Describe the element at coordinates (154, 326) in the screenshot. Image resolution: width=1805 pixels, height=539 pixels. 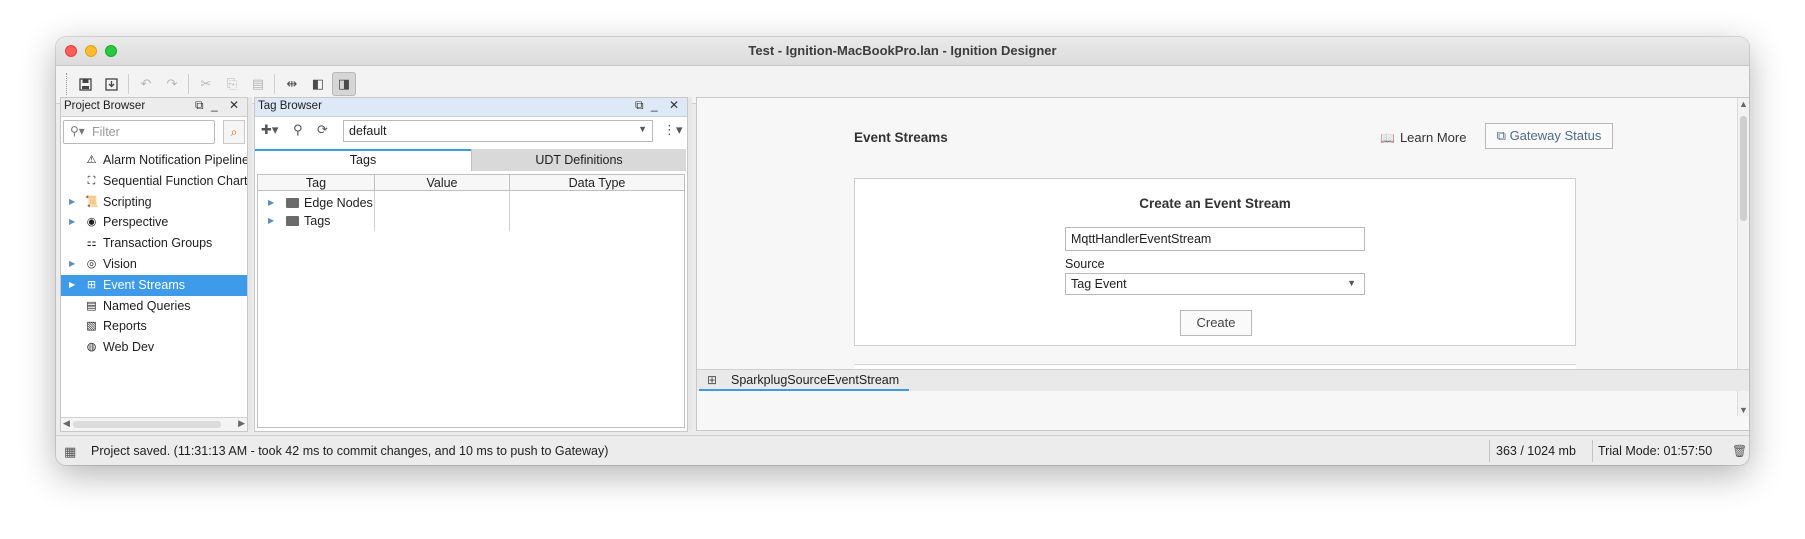
I see `tree-item-reports: ▧ Reports` at that location.